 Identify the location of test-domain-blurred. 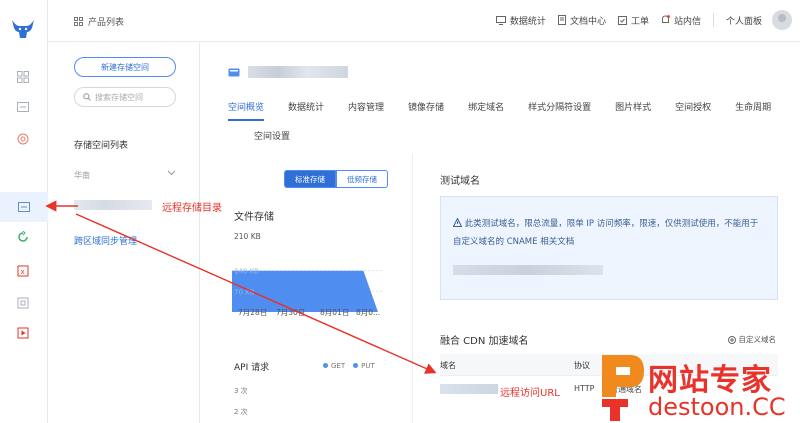
(528, 270).